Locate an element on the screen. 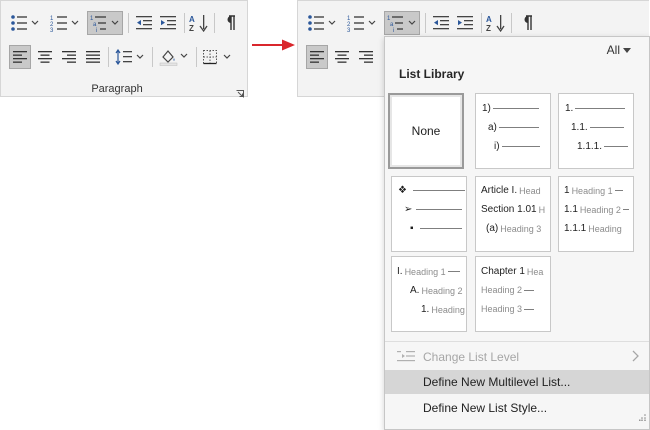 The height and width of the screenshot is (430, 650). borders-icon is located at coordinates (217, 57).